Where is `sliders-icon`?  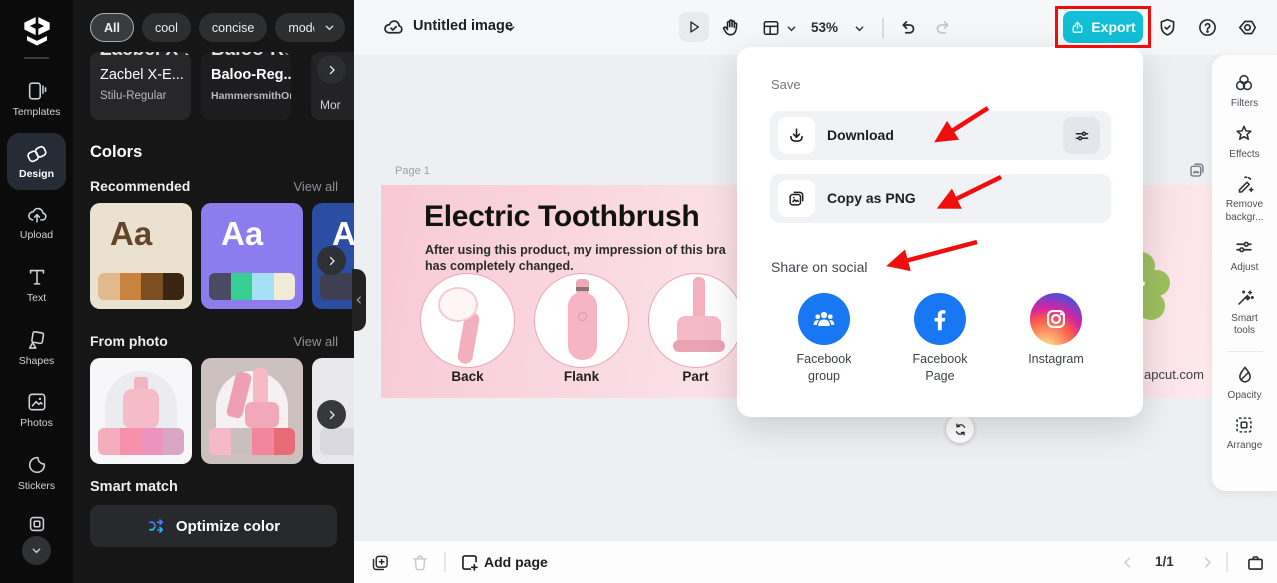 sliders-icon is located at coordinates (1081, 135).